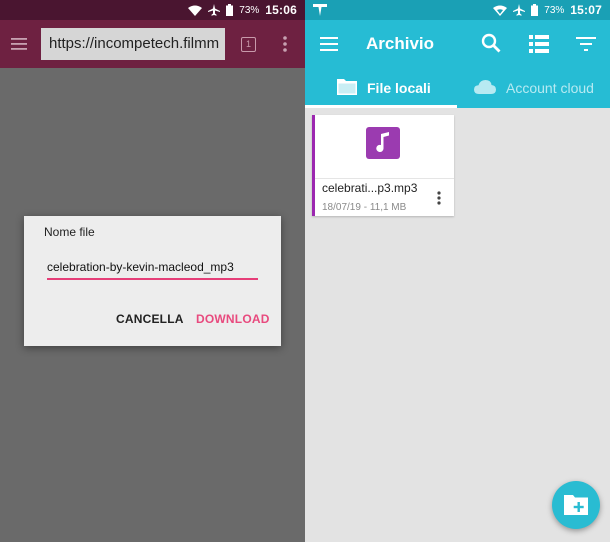 This screenshot has height=542, width=610. I want to click on card-divider, so click(384, 178).